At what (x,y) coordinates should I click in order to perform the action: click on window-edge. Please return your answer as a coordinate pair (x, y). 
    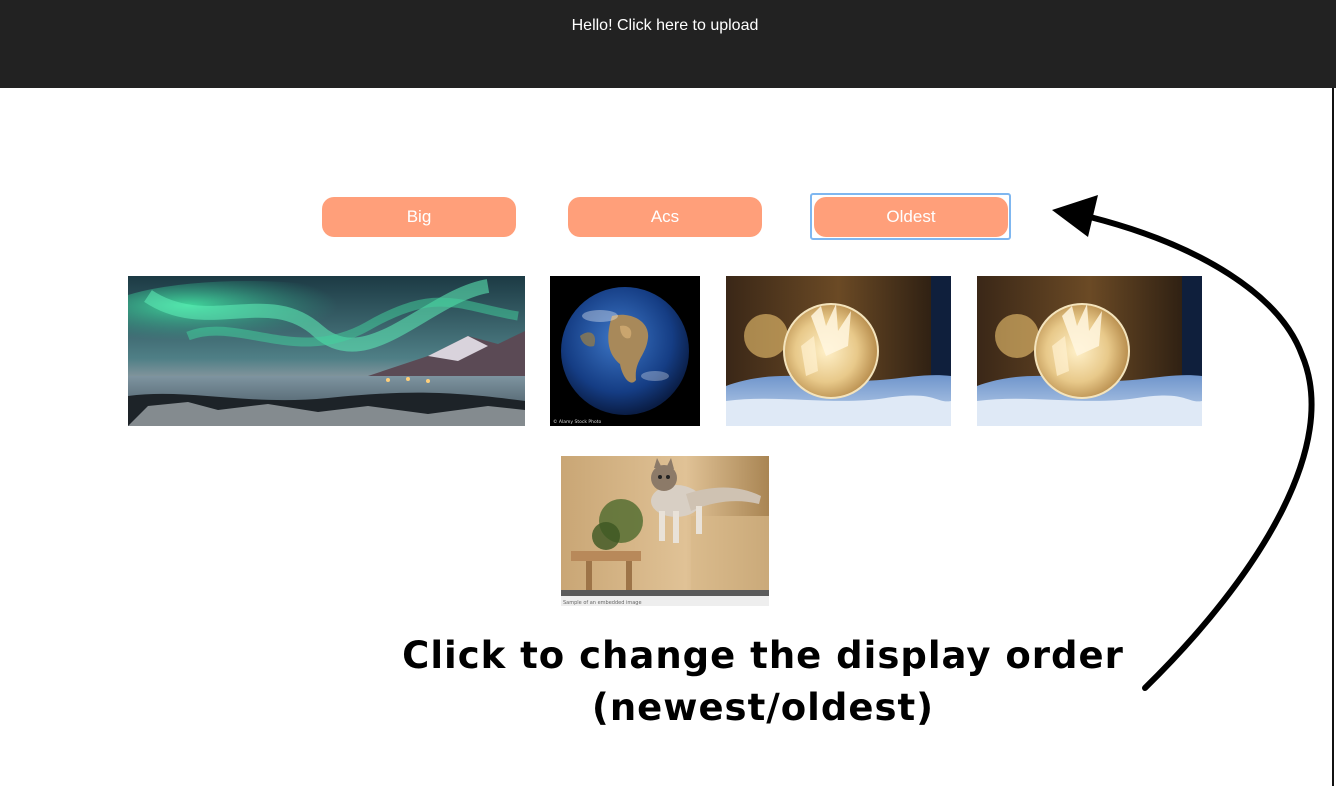
    Looking at the image, I should click on (1333, 437).